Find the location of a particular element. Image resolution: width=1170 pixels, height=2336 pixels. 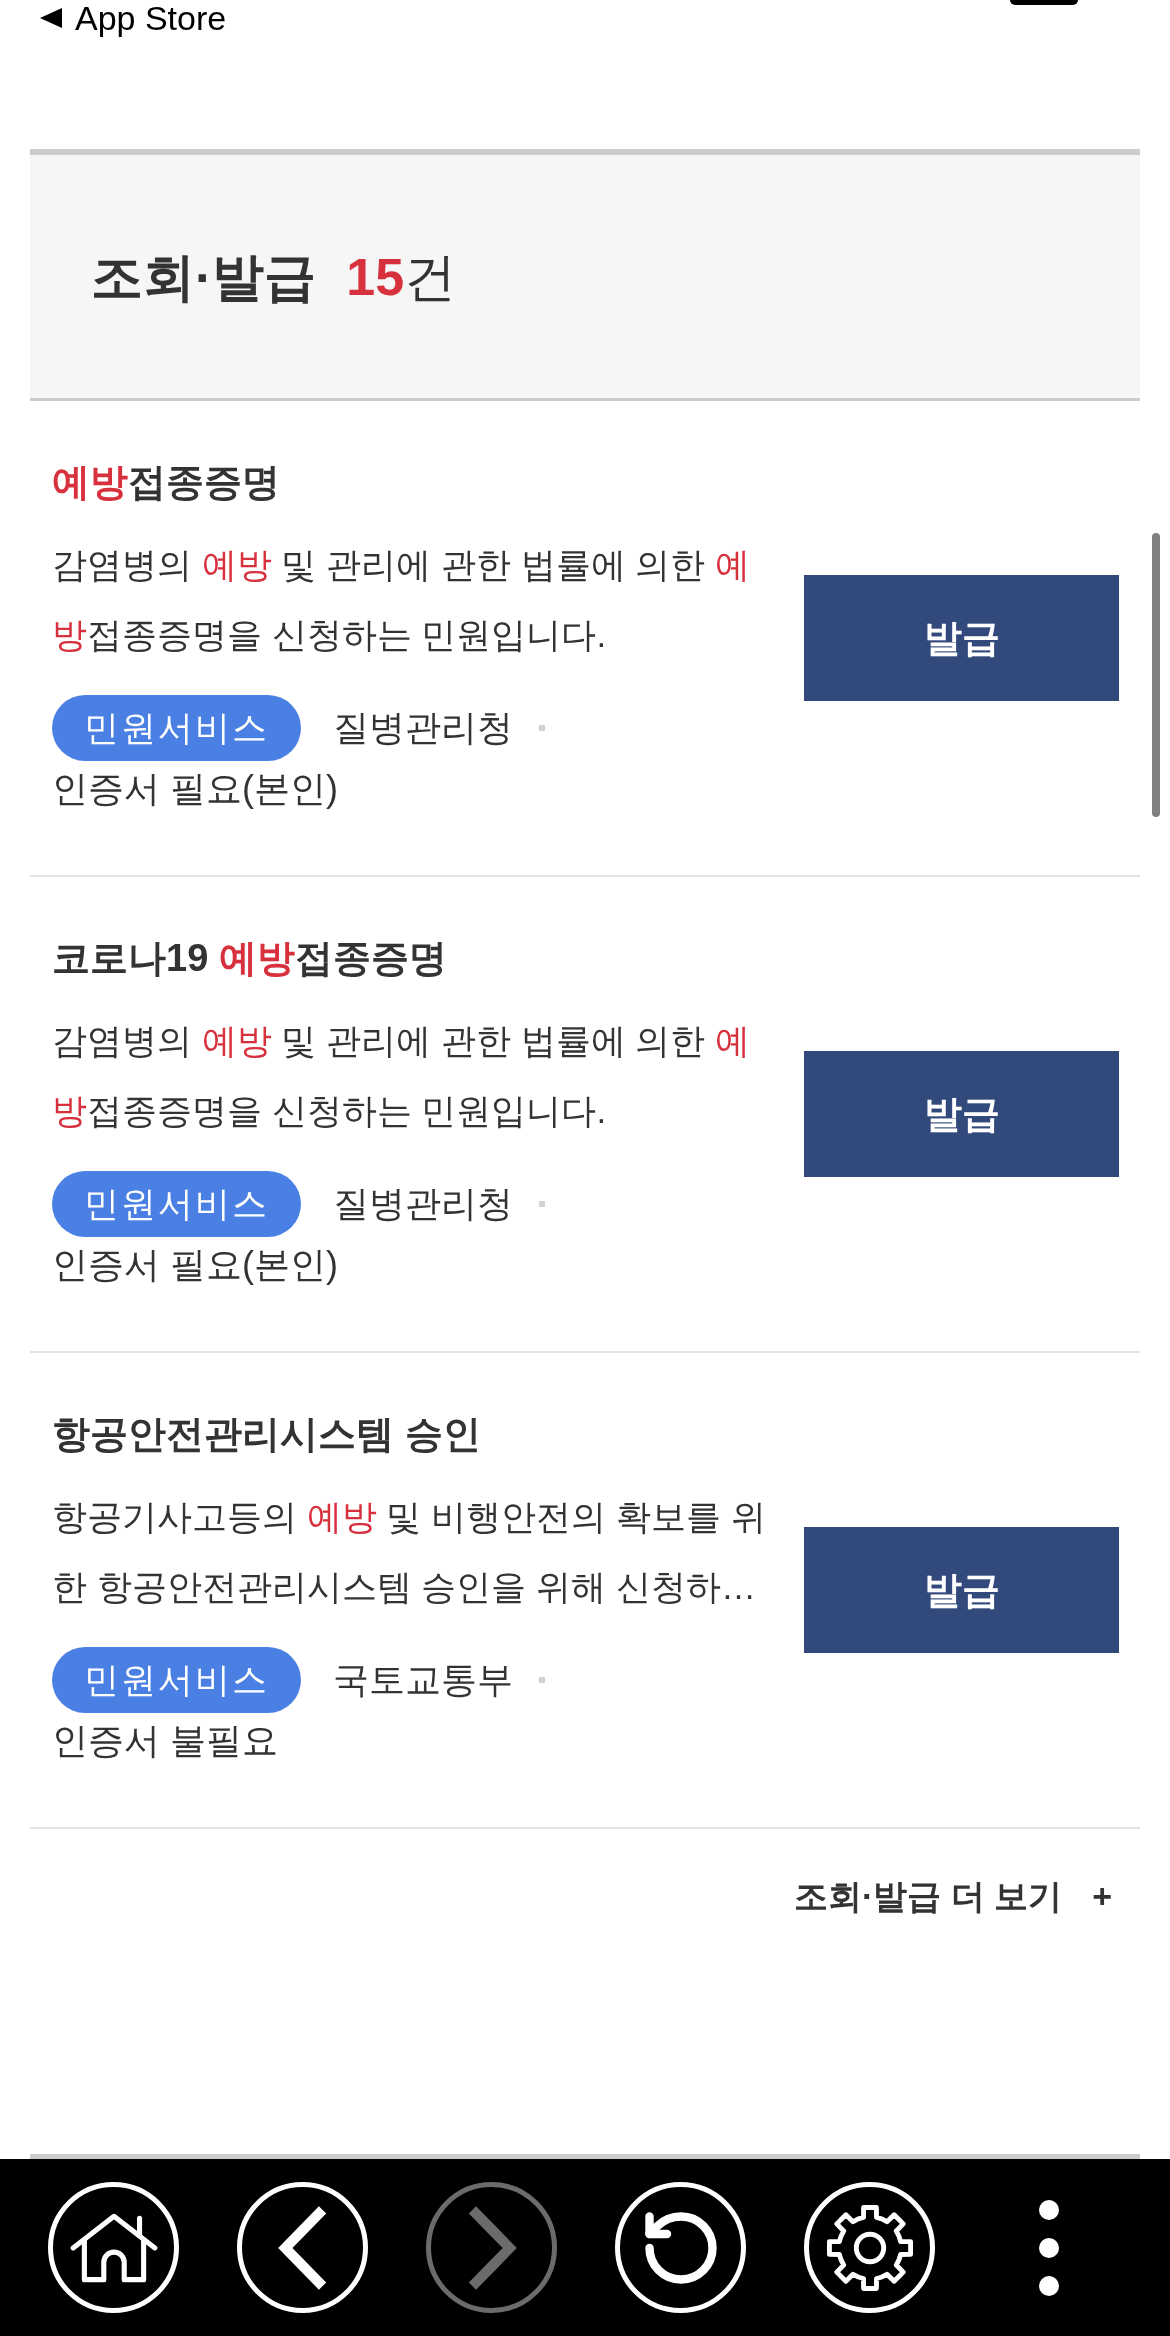

result-title: 예방접종증명 is located at coordinates (166, 482).